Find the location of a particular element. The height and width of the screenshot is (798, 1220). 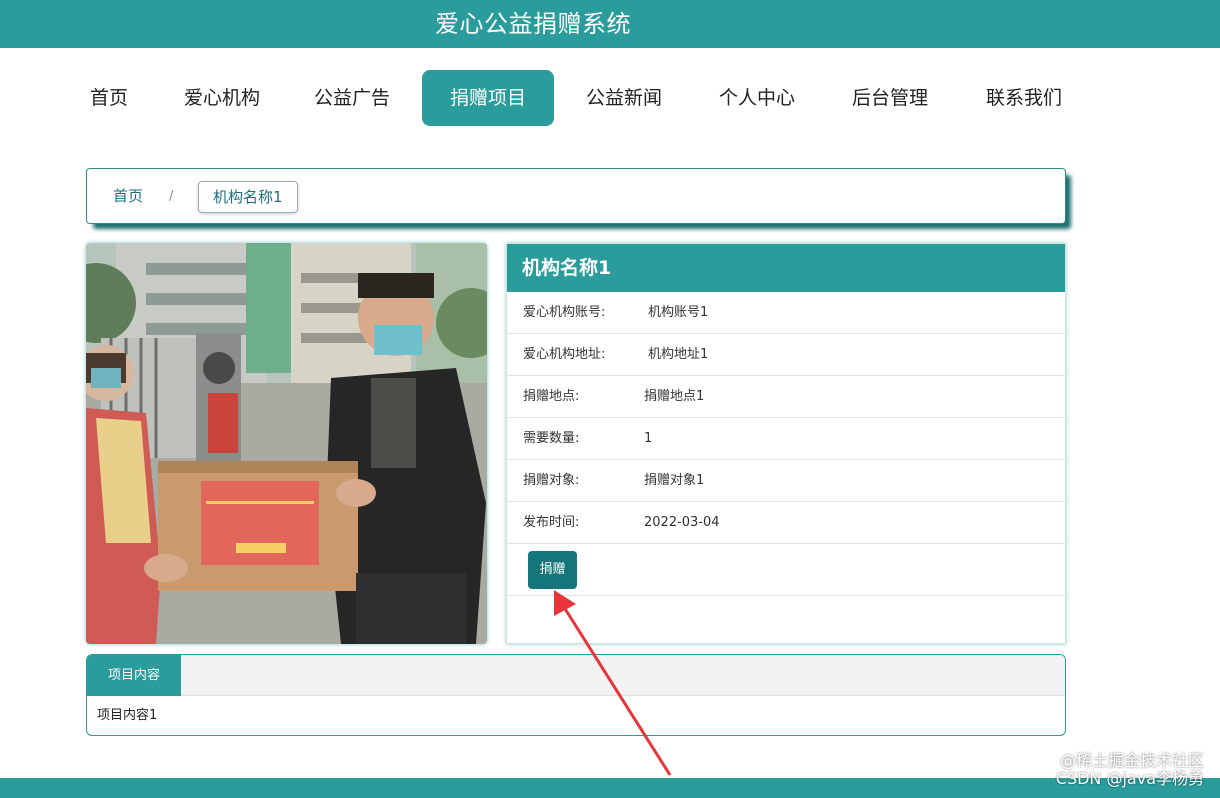

detail-row: 发布时间: 2022-03-04 is located at coordinates (786, 523).